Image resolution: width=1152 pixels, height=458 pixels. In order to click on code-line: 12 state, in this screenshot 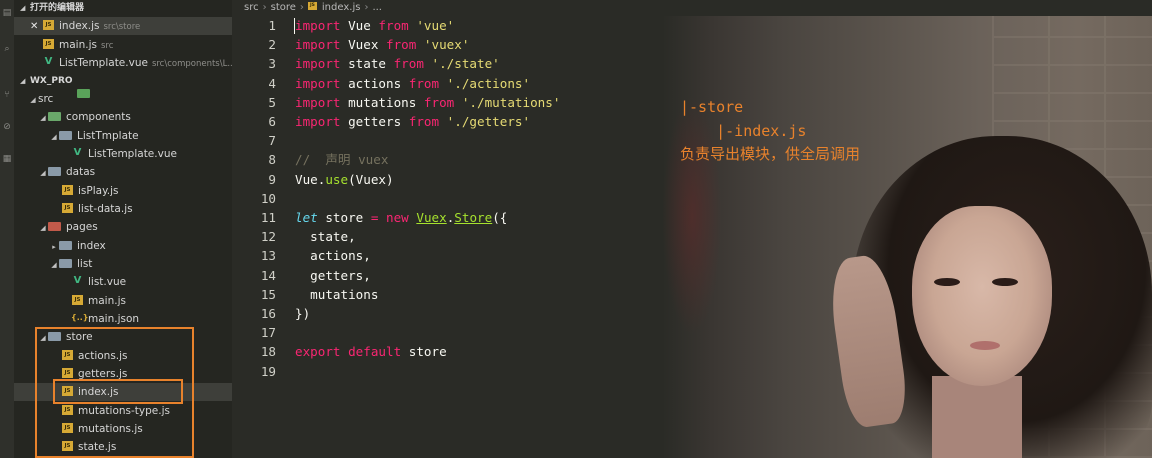, I will do `click(308, 237)`.